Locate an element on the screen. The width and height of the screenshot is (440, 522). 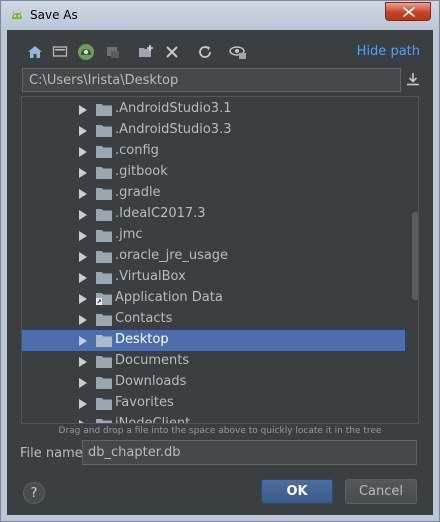
window-title: Save As is located at coordinates (54, 15).